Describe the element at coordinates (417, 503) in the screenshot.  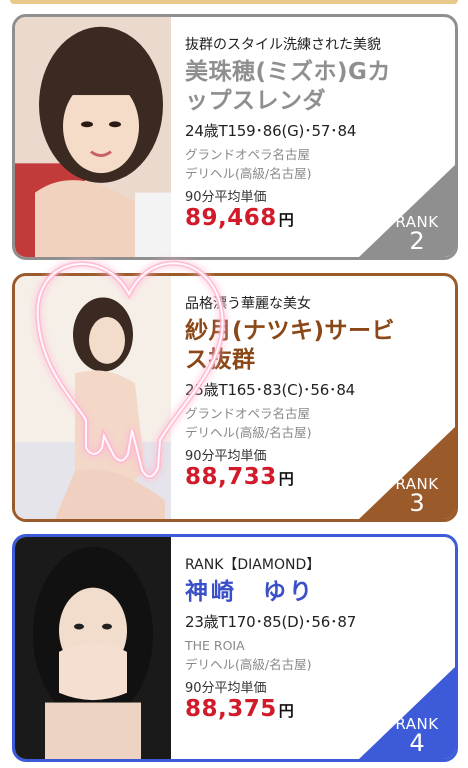
I see `rank-number: 3` at that location.